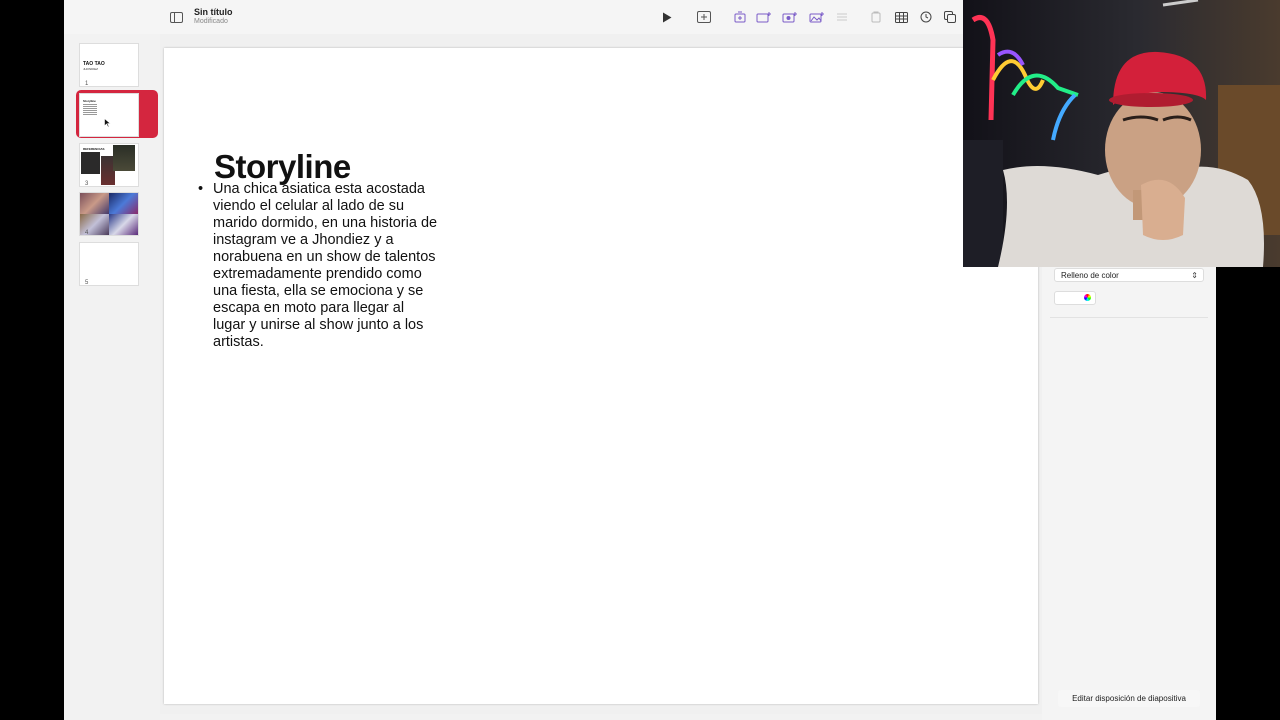 The height and width of the screenshot is (720, 1280). What do you see at coordinates (740, 17) in the screenshot?
I see `animate-icon` at bounding box center [740, 17].